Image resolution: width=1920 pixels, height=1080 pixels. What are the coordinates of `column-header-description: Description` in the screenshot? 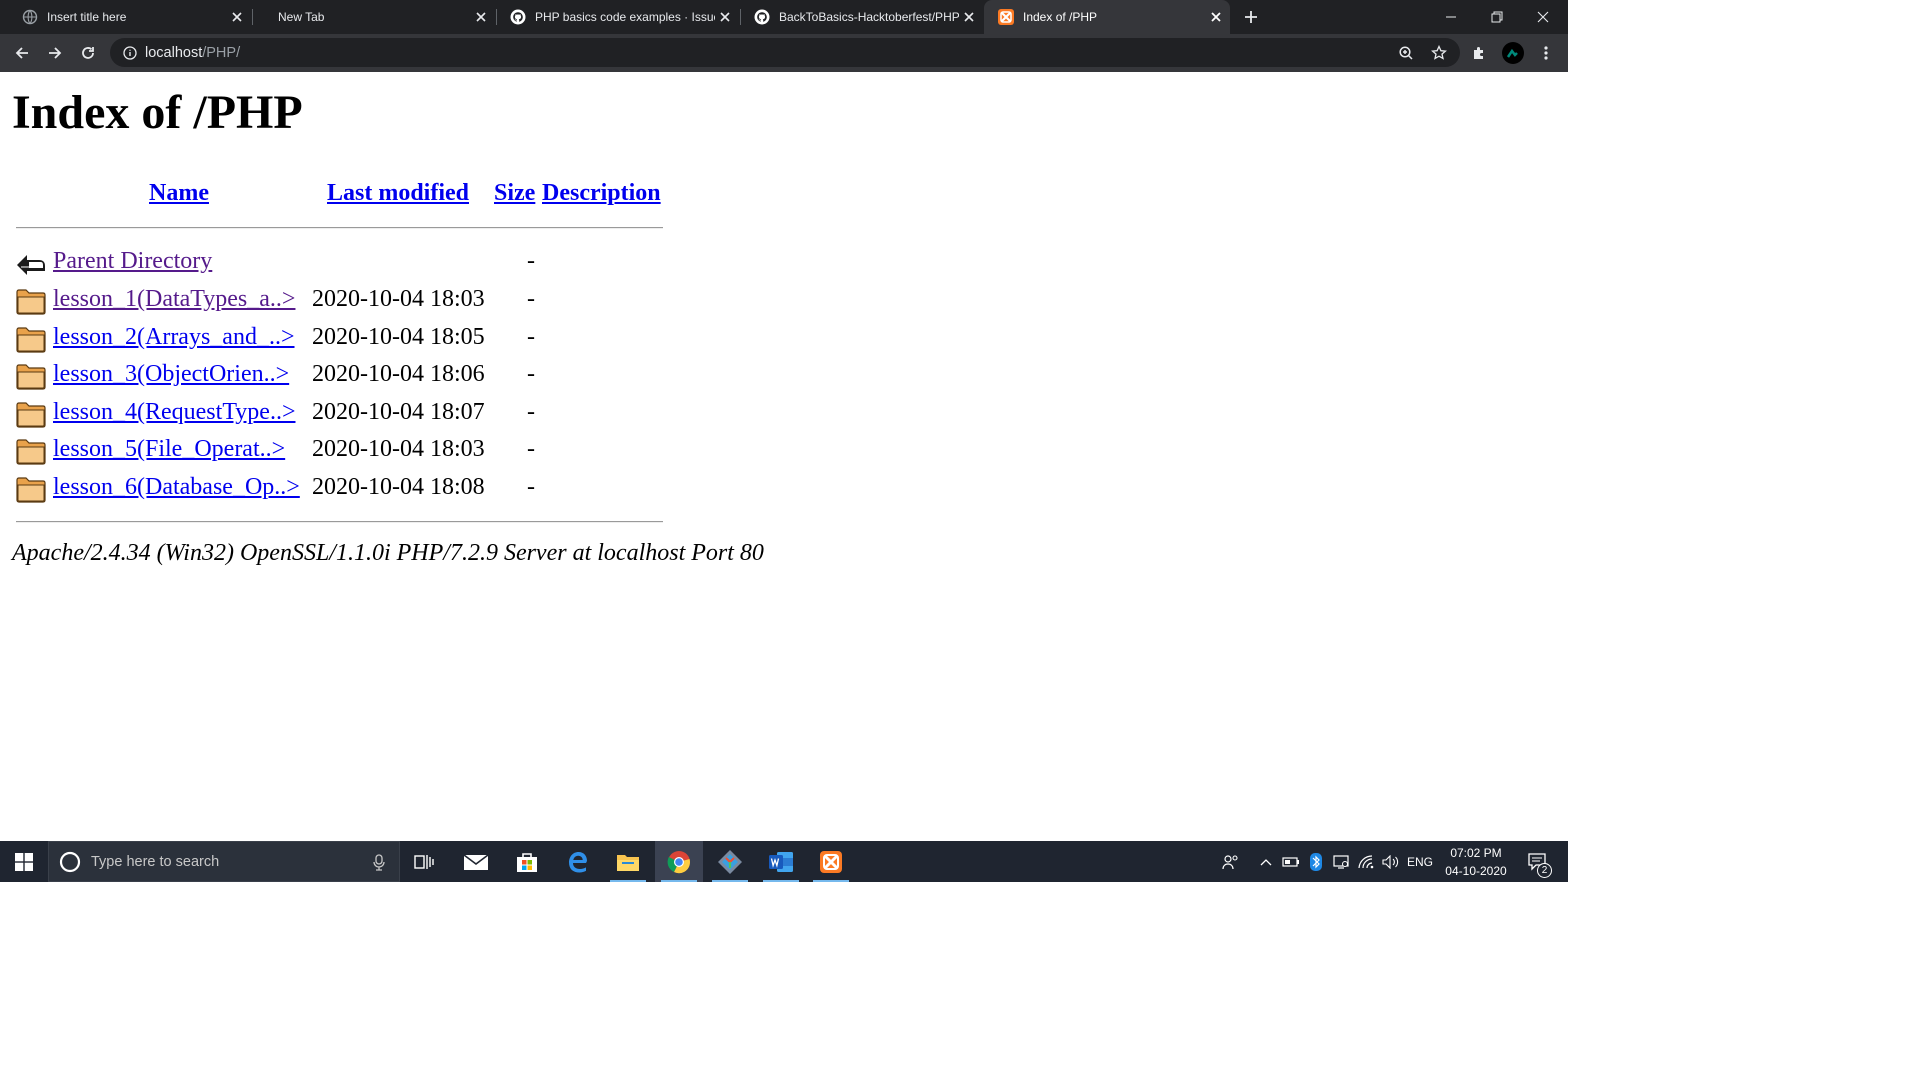 It's located at (601, 193).